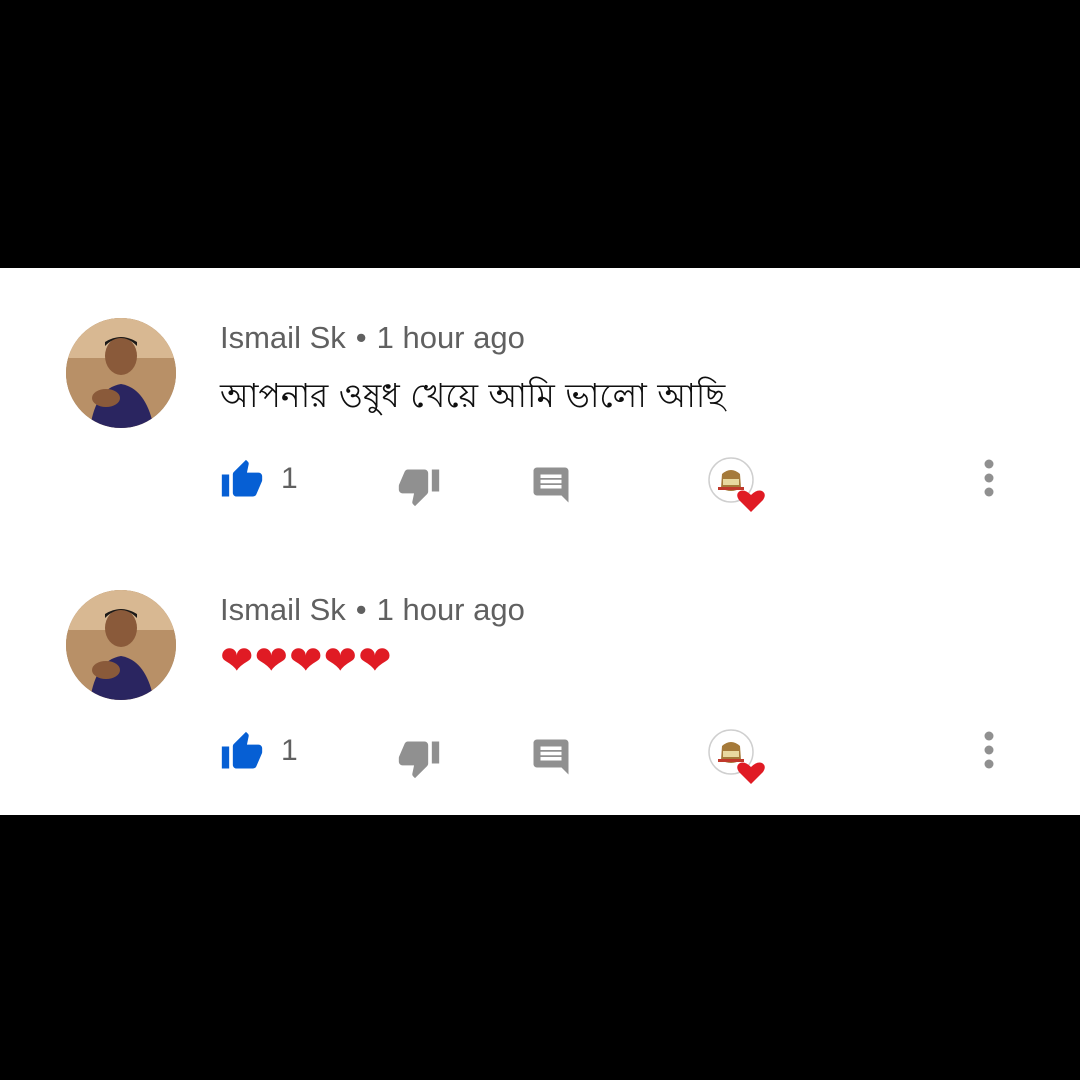 The width and height of the screenshot is (1080, 1080). Describe the element at coordinates (473, 395) in the screenshot. I see `comment-text: আপনার ওষুধ খেয়ে আমি ভালো আছি` at that location.